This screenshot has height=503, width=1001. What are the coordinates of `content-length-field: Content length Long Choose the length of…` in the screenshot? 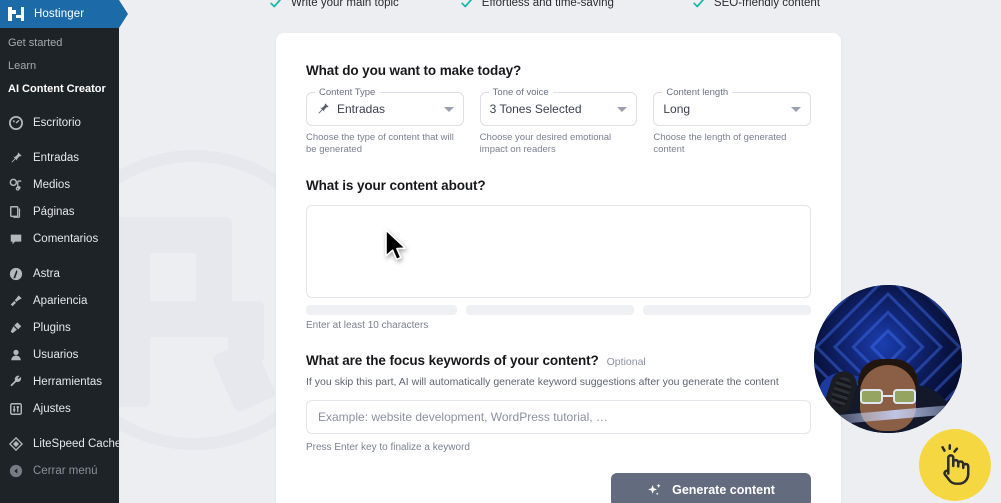 It's located at (732, 121).